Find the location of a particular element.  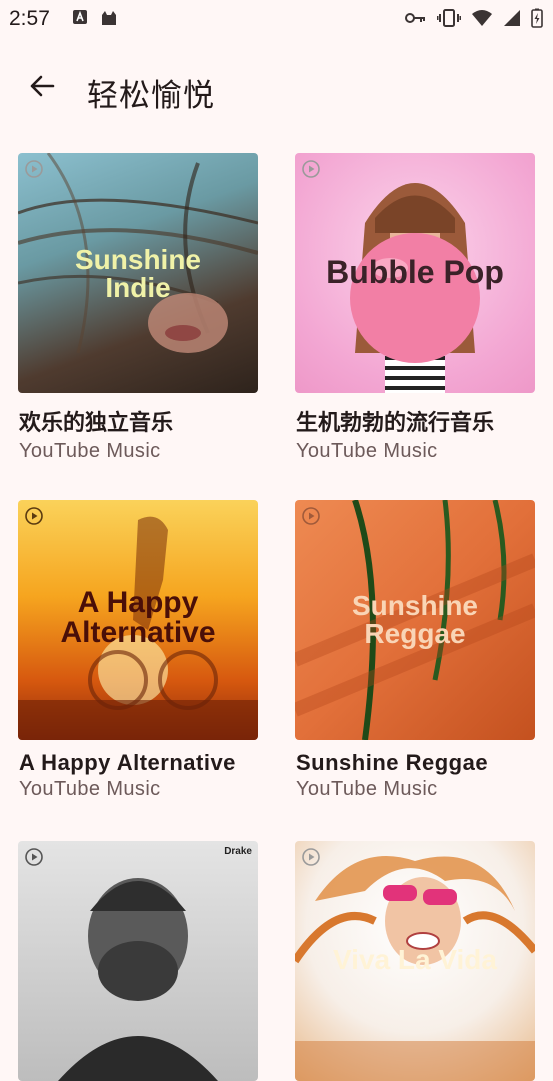

app-bar: 轻松愉悦 is located at coordinates (276, 88).